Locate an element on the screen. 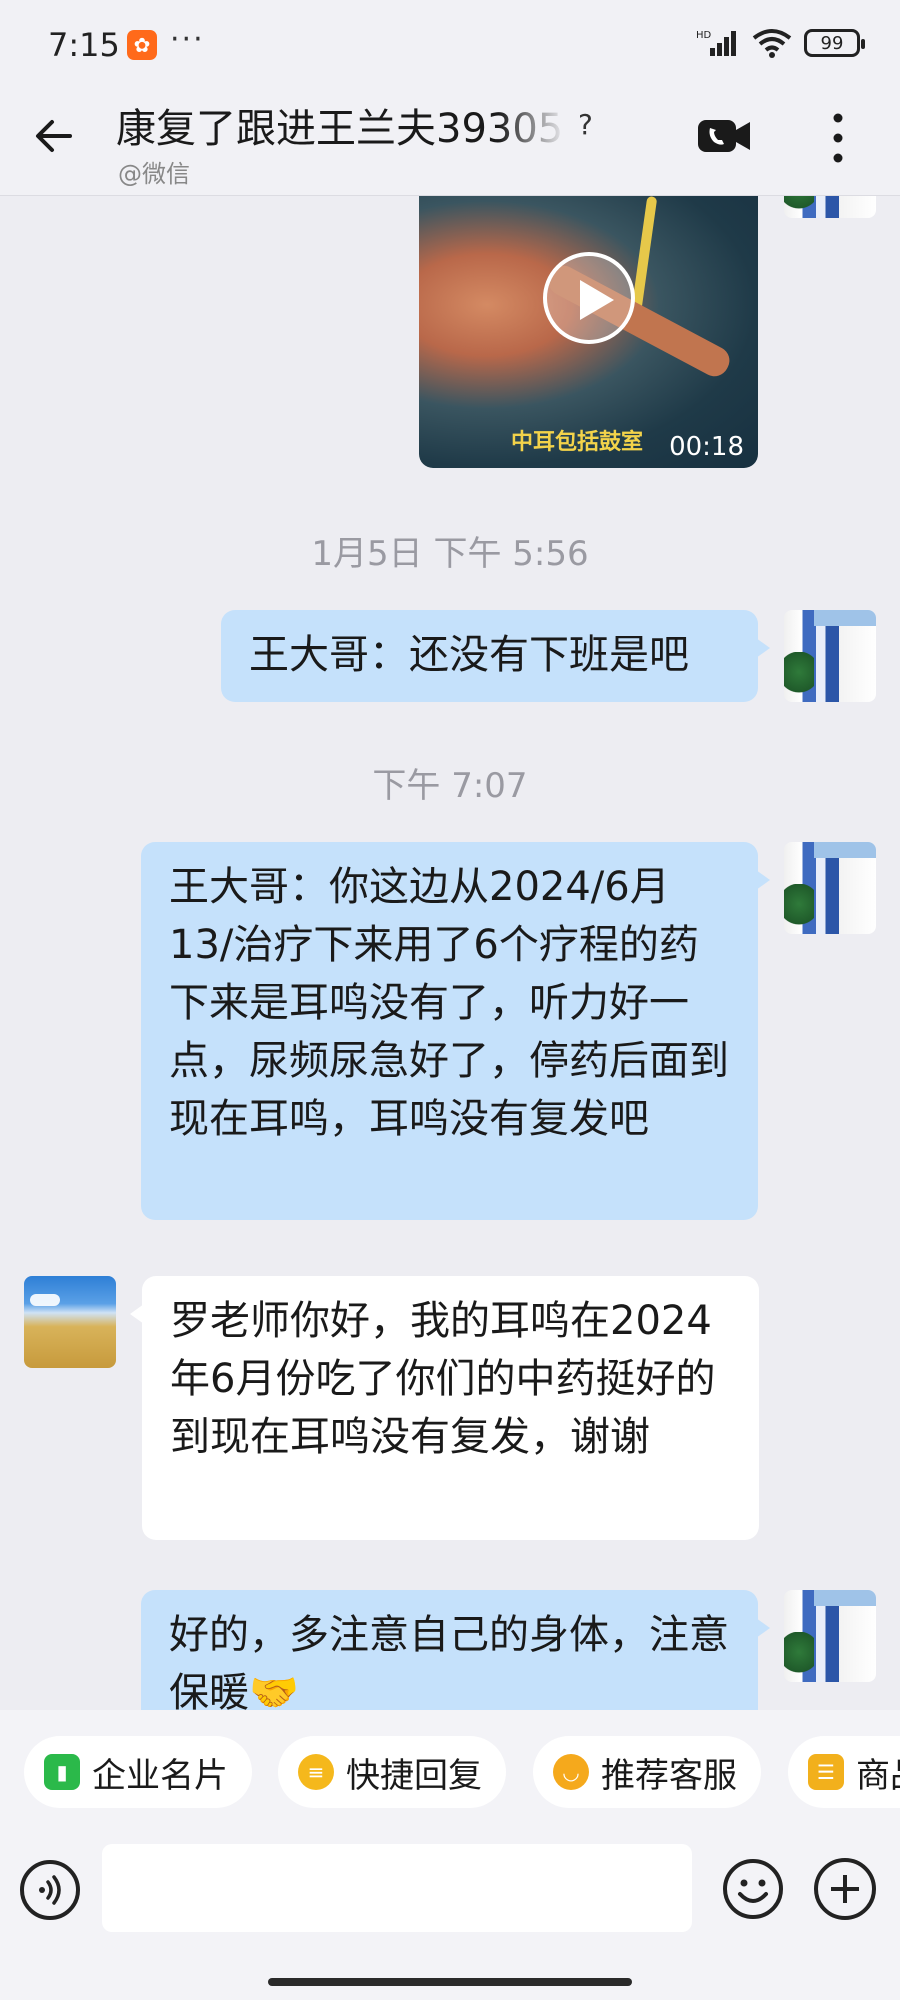 Image resolution: width=900 pixels, height=2000 pixels. chip-label: 企业名片 is located at coordinates (160, 1775).